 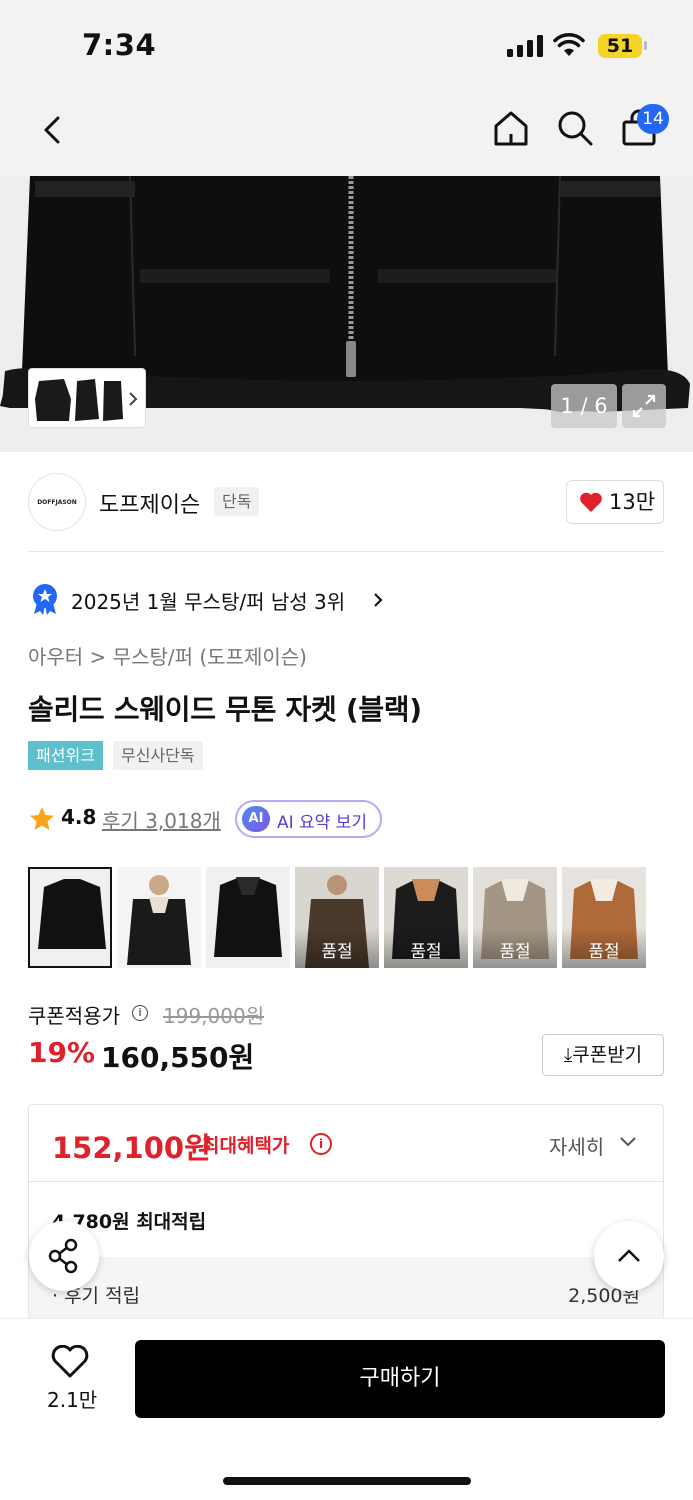 What do you see at coordinates (131, 1148) in the screenshot?
I see `max-benefit-price: 152,100원` at bounding box center [131, 1148].